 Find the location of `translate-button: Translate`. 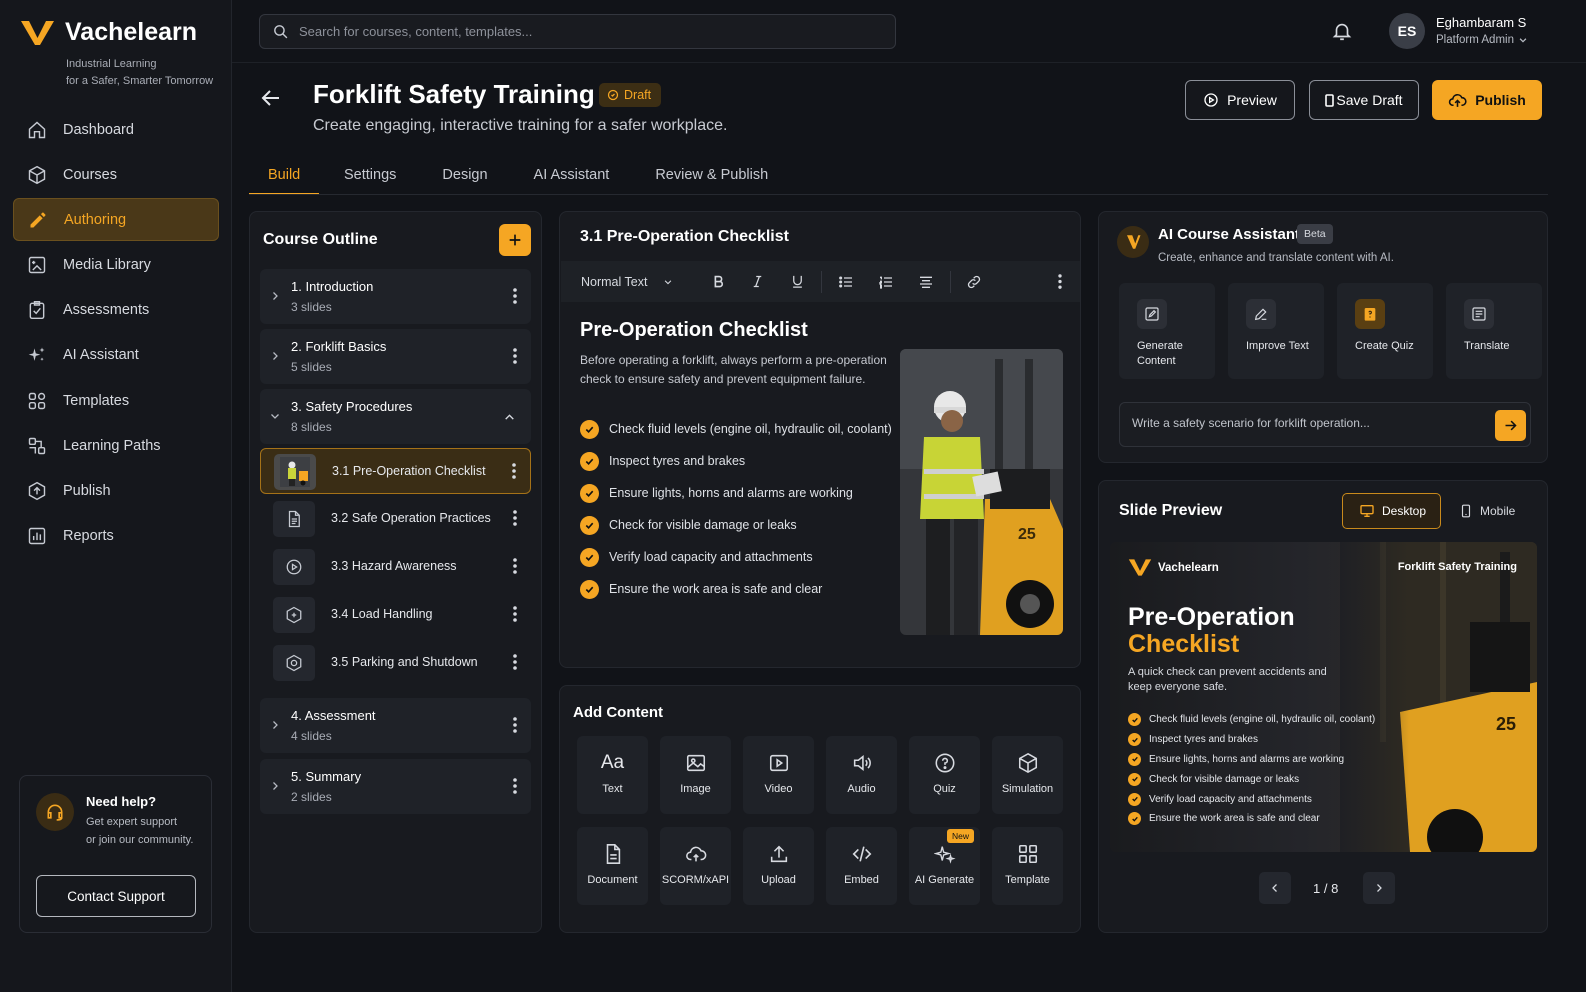

translate-button: Translate is located at coordinates (1494, 331).